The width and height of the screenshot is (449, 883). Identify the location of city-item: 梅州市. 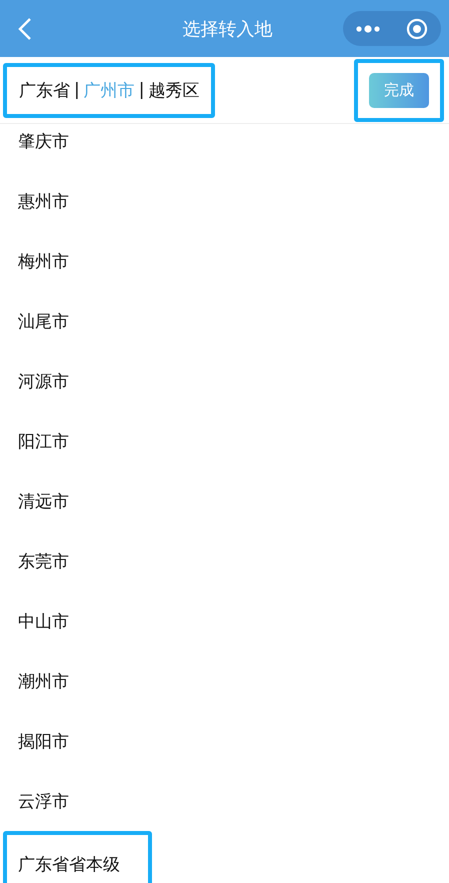
(43, 261).